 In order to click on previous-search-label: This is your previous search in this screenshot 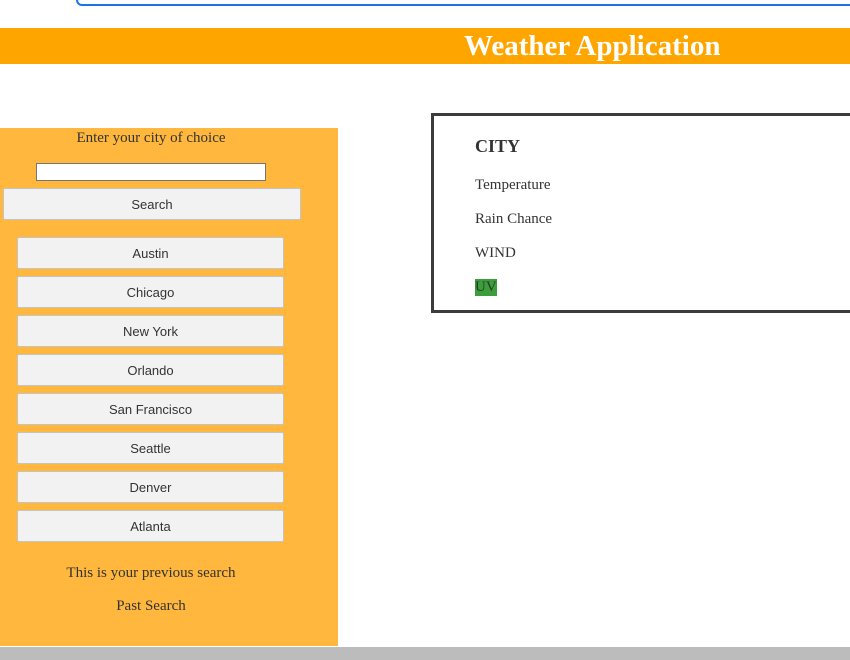, I will do `click(151, 573)`.